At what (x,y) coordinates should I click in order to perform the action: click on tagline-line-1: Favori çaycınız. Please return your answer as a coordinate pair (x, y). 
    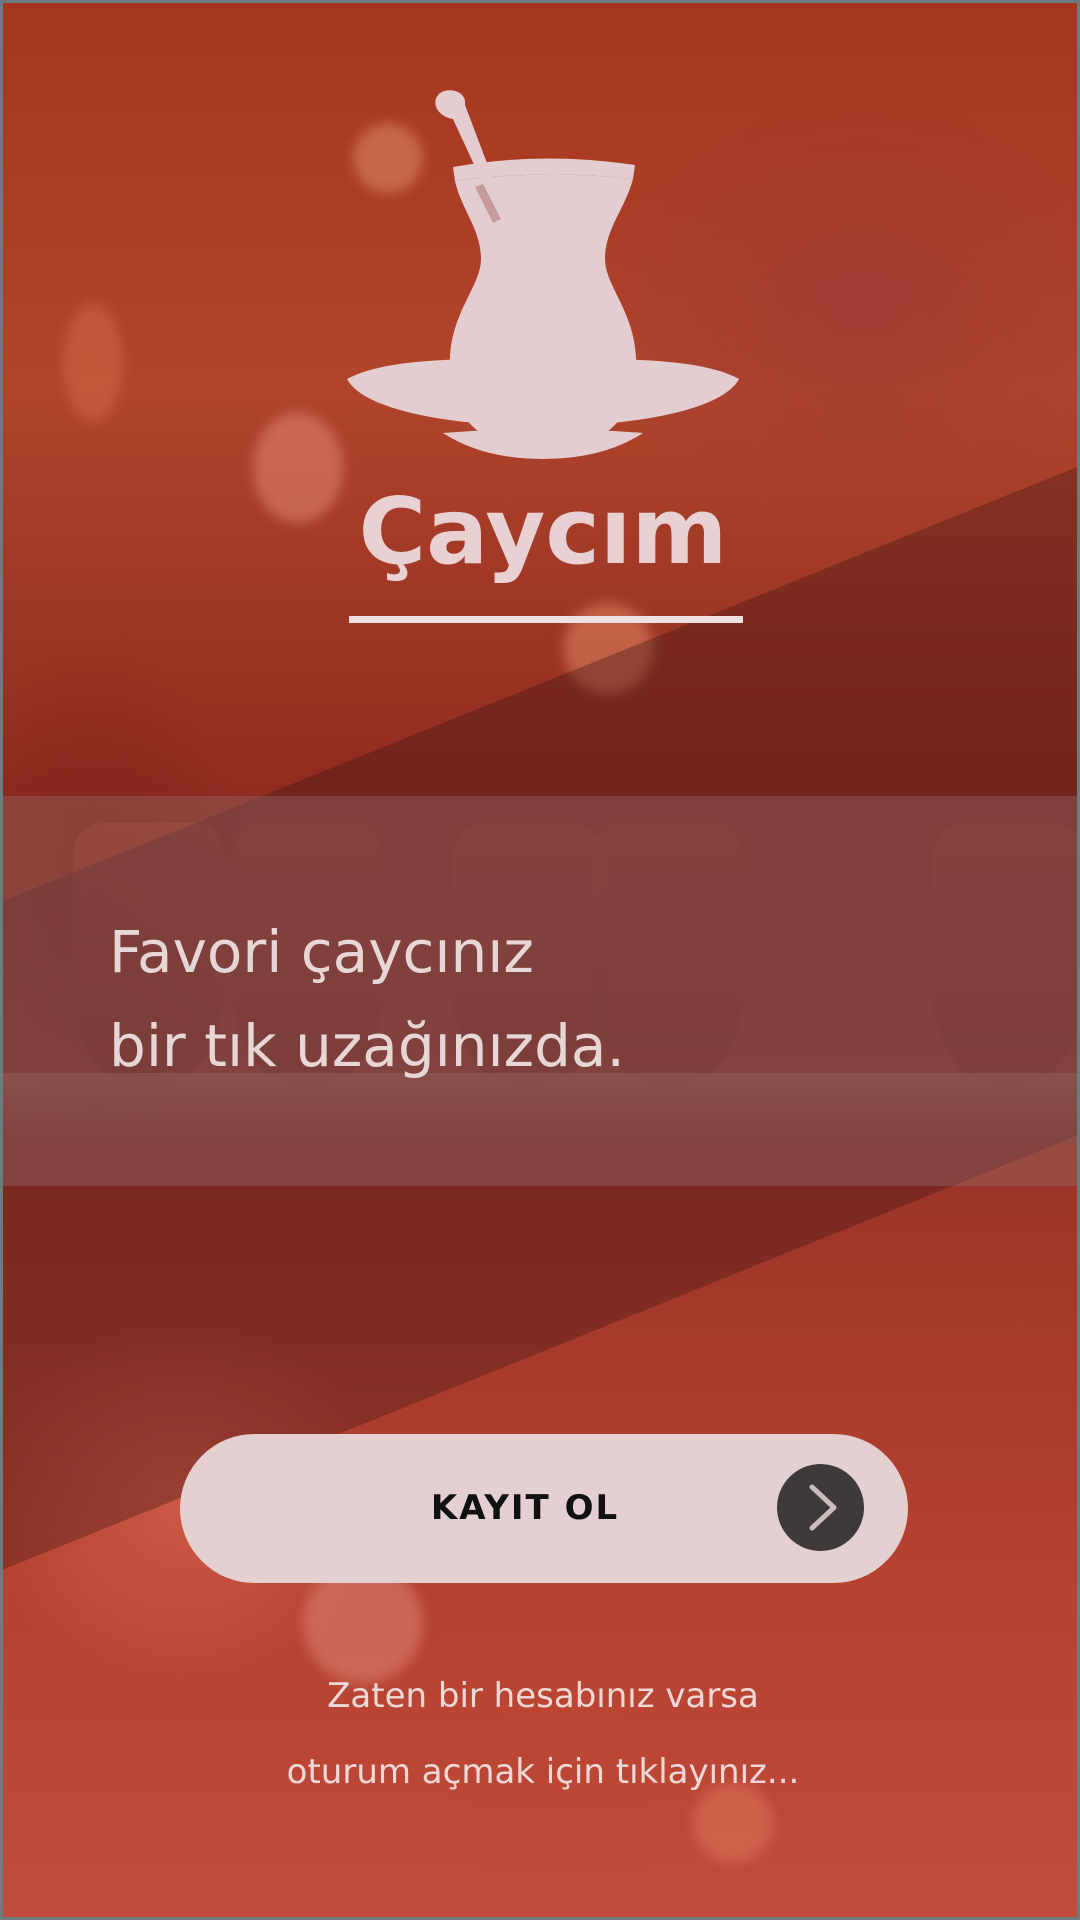
    Looking at the image, I should click on (321, 952).